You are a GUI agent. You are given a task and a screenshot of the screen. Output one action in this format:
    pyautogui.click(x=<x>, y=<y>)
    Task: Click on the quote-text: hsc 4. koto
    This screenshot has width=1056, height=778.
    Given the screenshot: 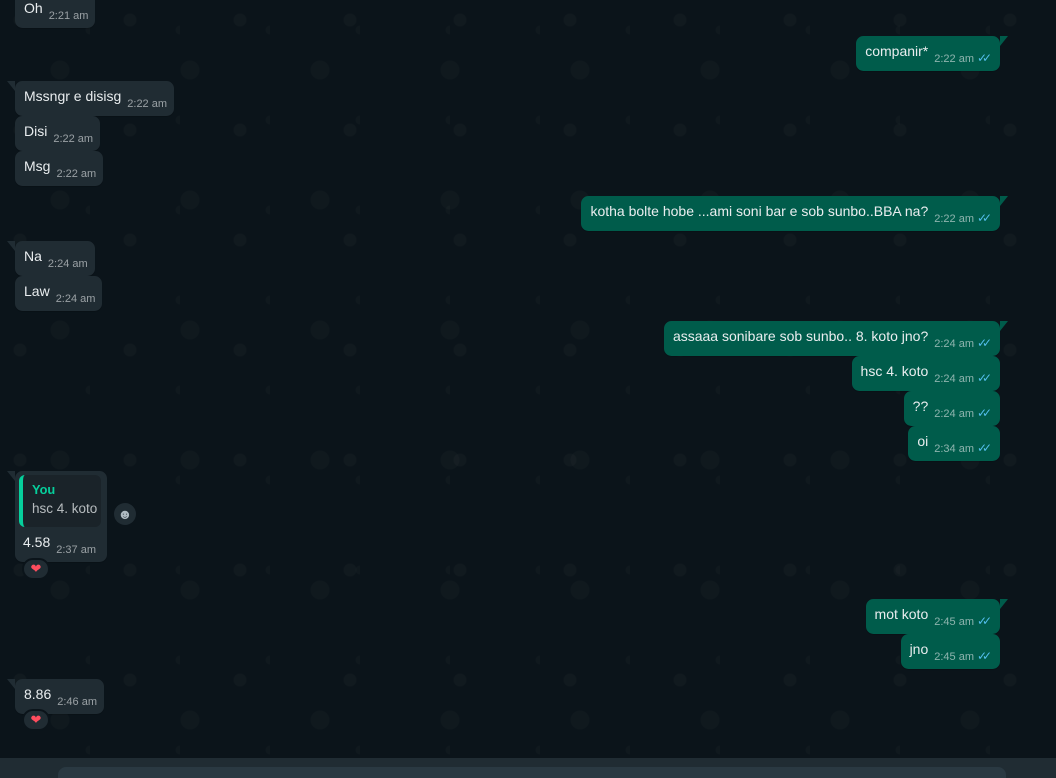 What is the action you would take?
    pyautogui.click(x=65, y=508)
    